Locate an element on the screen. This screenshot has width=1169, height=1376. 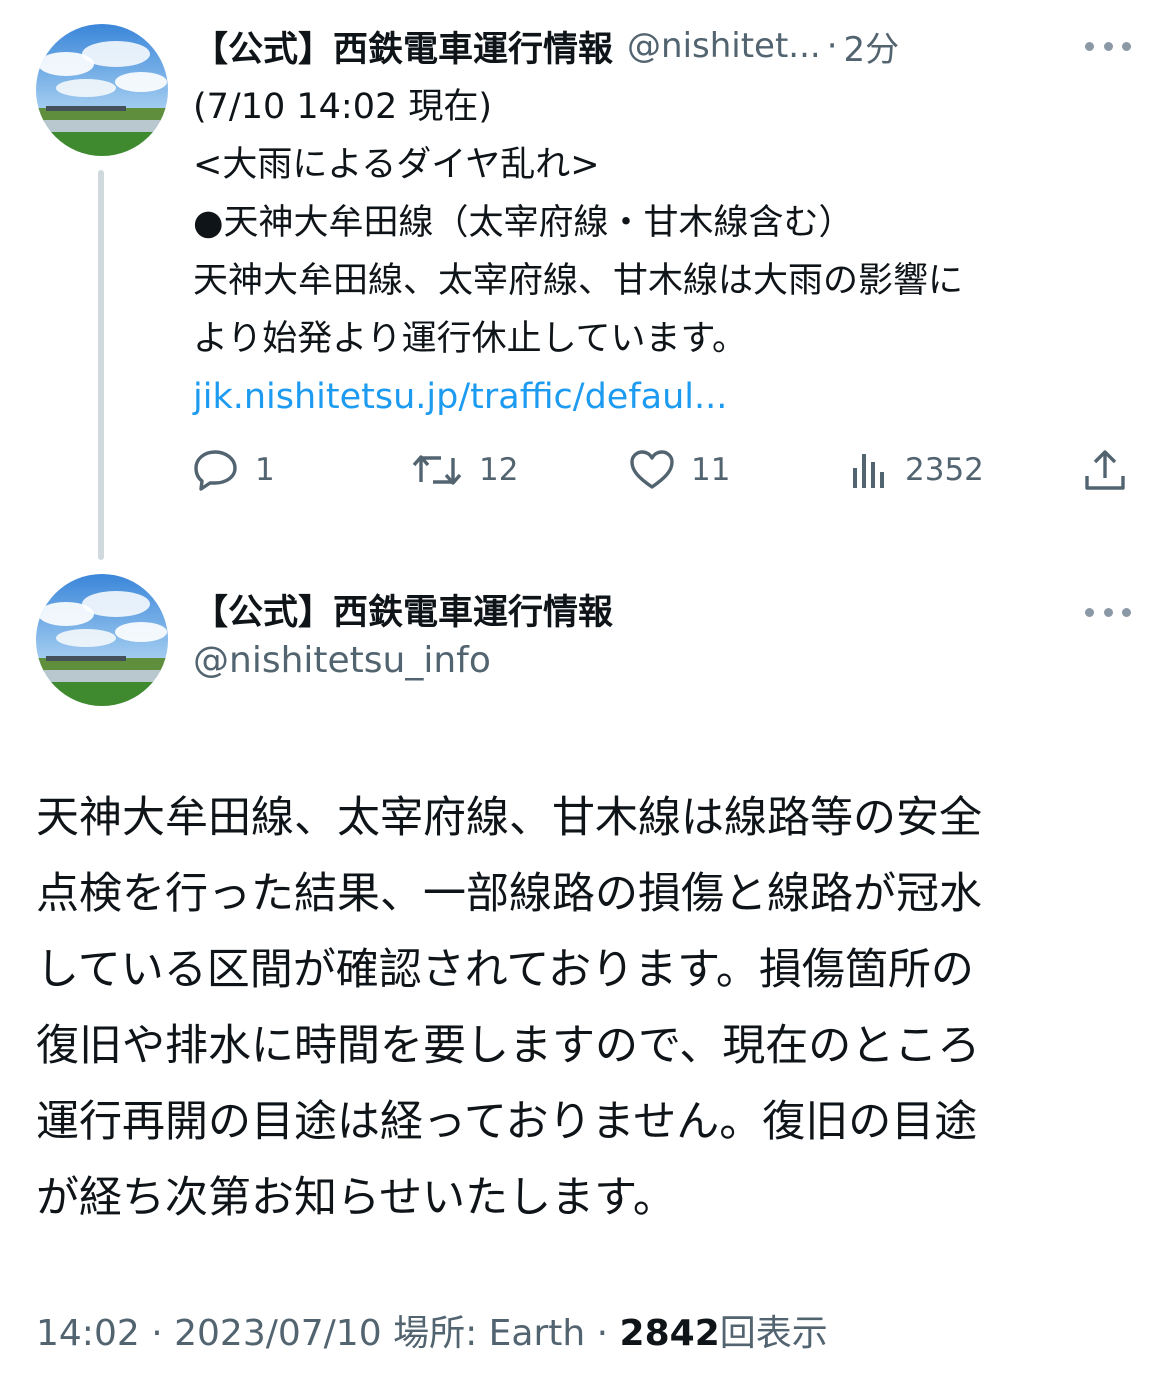
views-button: 2352 is located at coordinates (916, 470).